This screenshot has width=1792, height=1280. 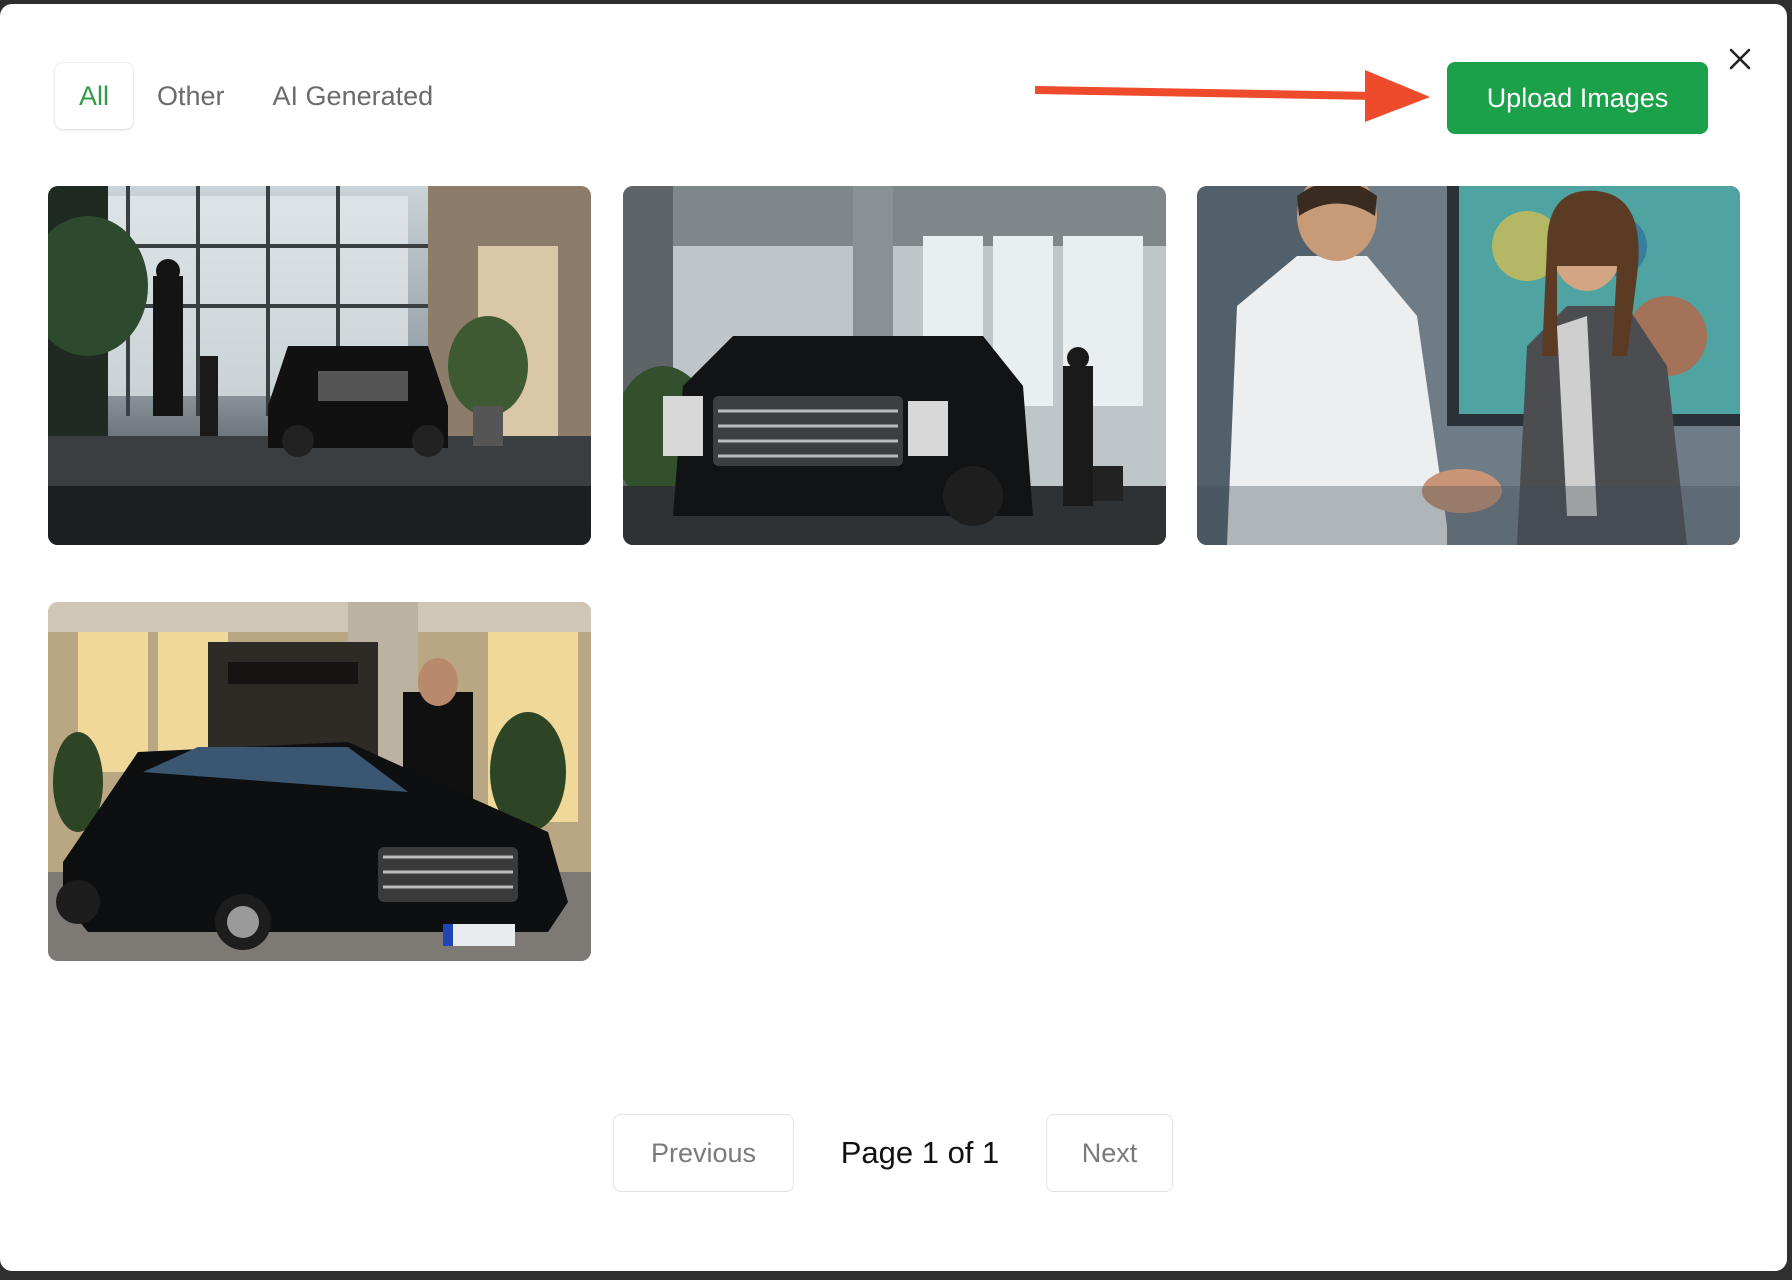 I want to click on image-suv-lobby, so click(x=894, y=365).